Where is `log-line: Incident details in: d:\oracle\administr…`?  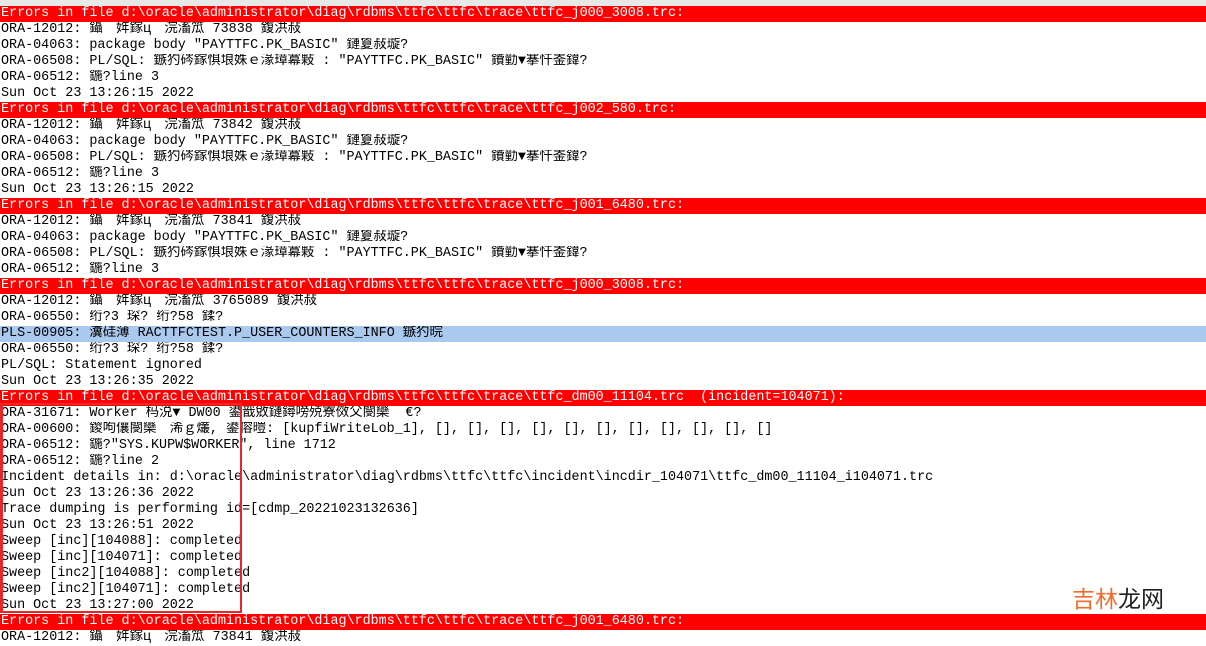 log-line: Incident details in: d:\oracle\administr… is located at coordinates (603, 478).